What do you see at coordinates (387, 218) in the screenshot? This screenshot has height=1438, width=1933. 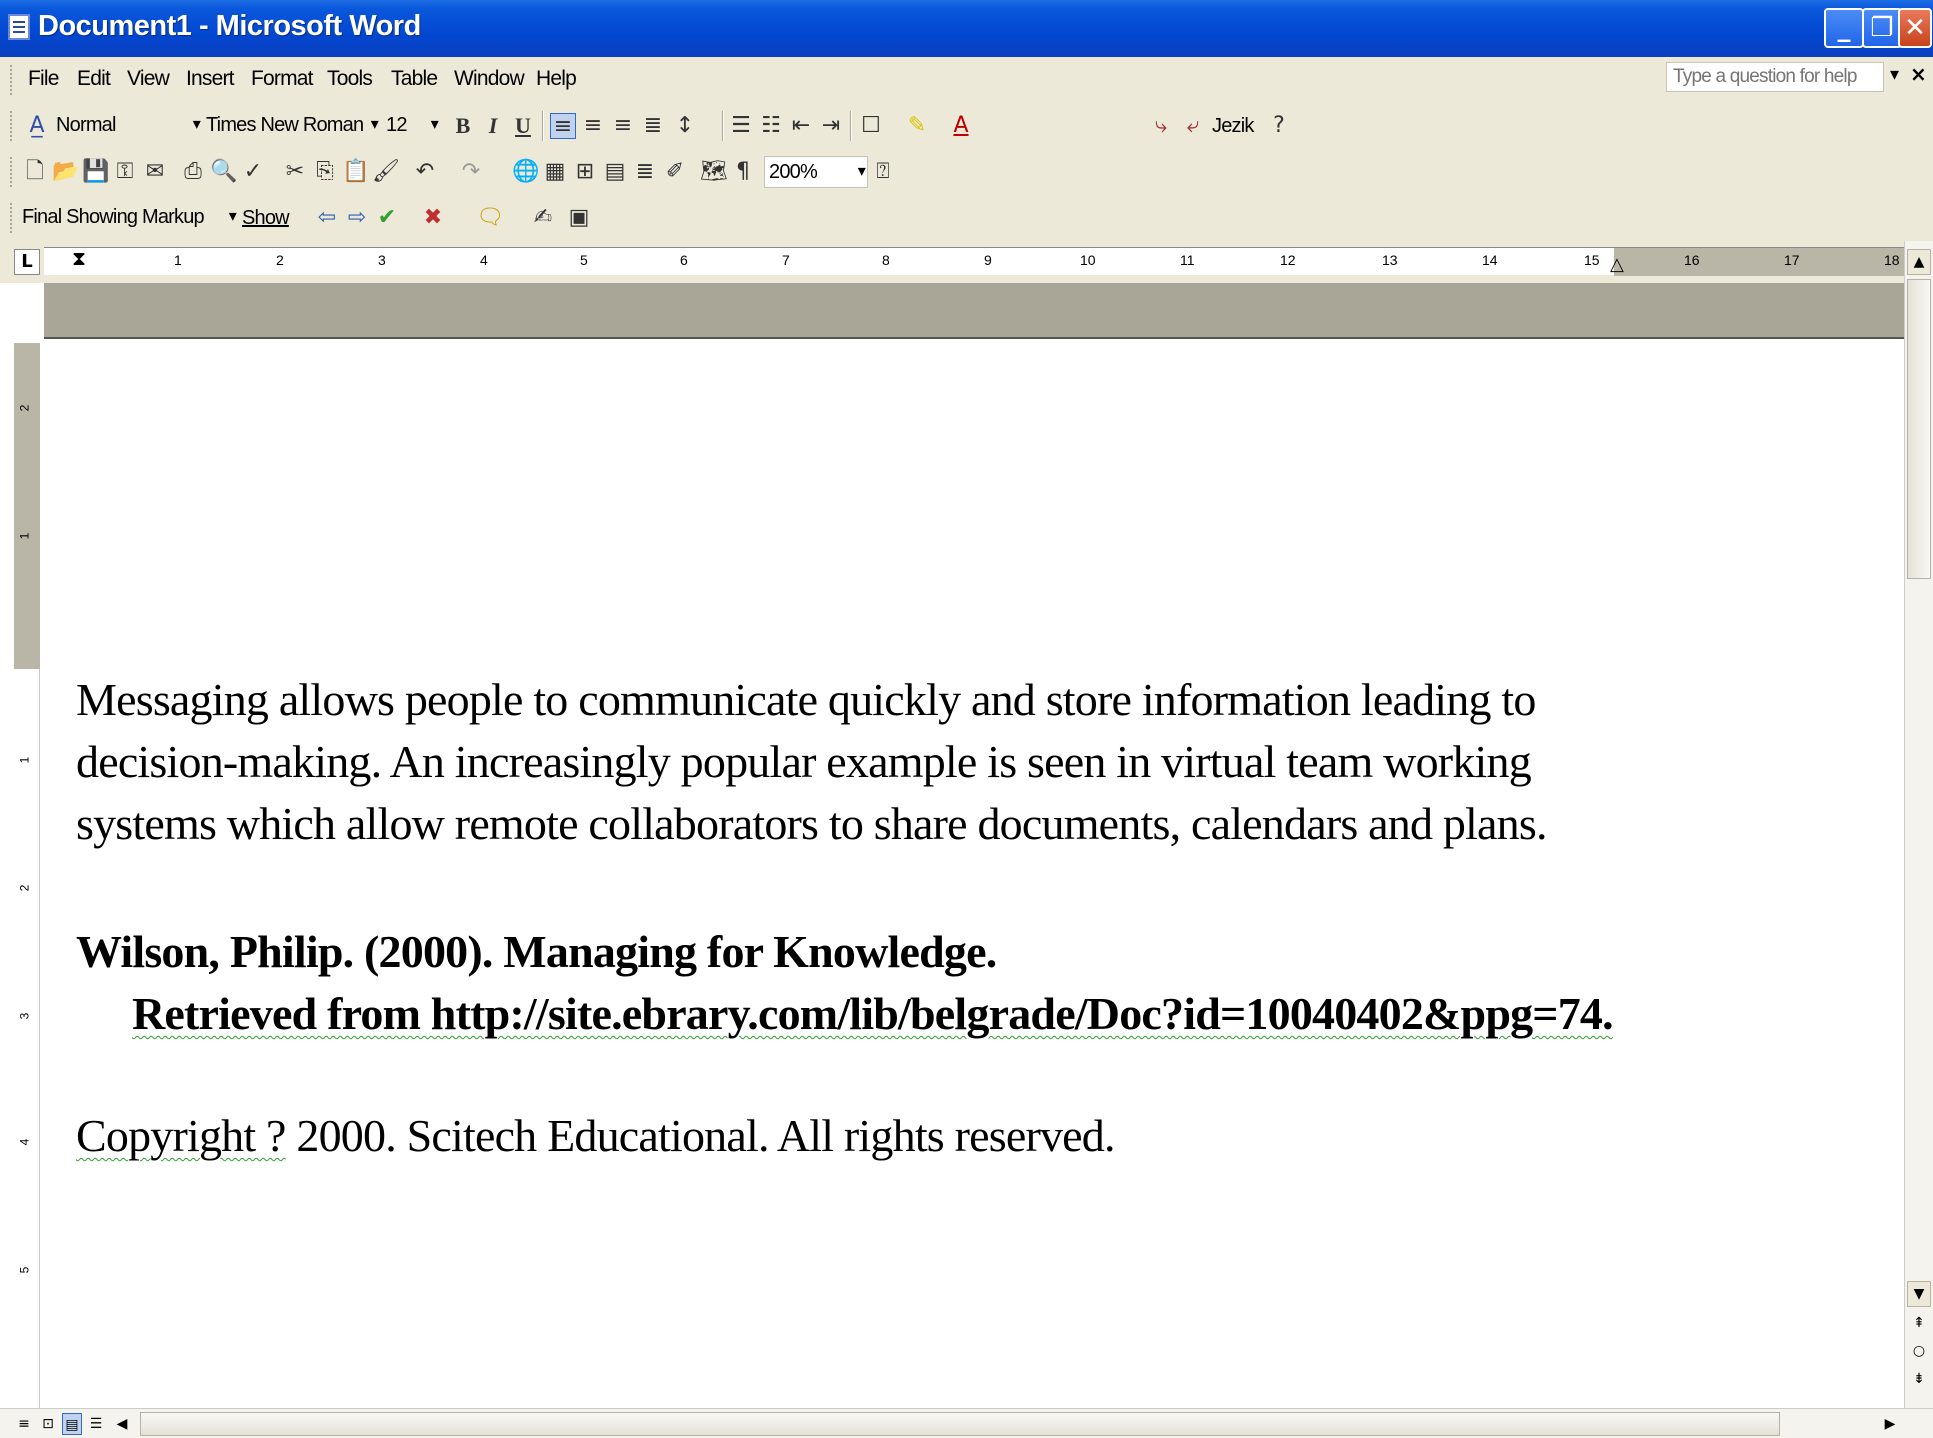 I see `accept-change-icon: ✔` at bounding box center [387, 218].